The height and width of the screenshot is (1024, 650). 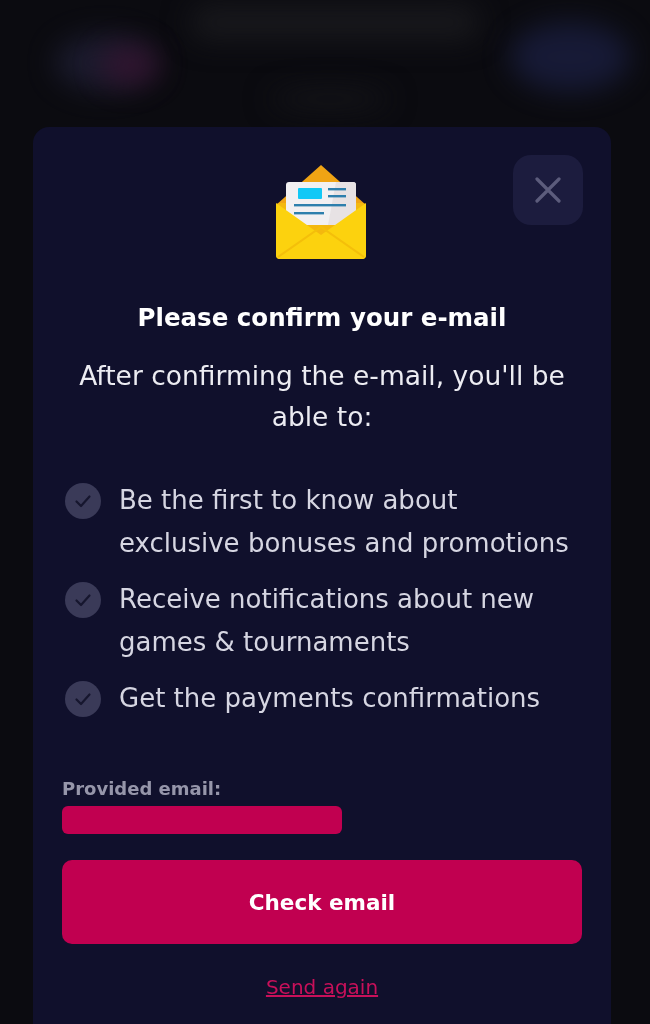 I want to click on close-icon, so click(x=548, y=190).